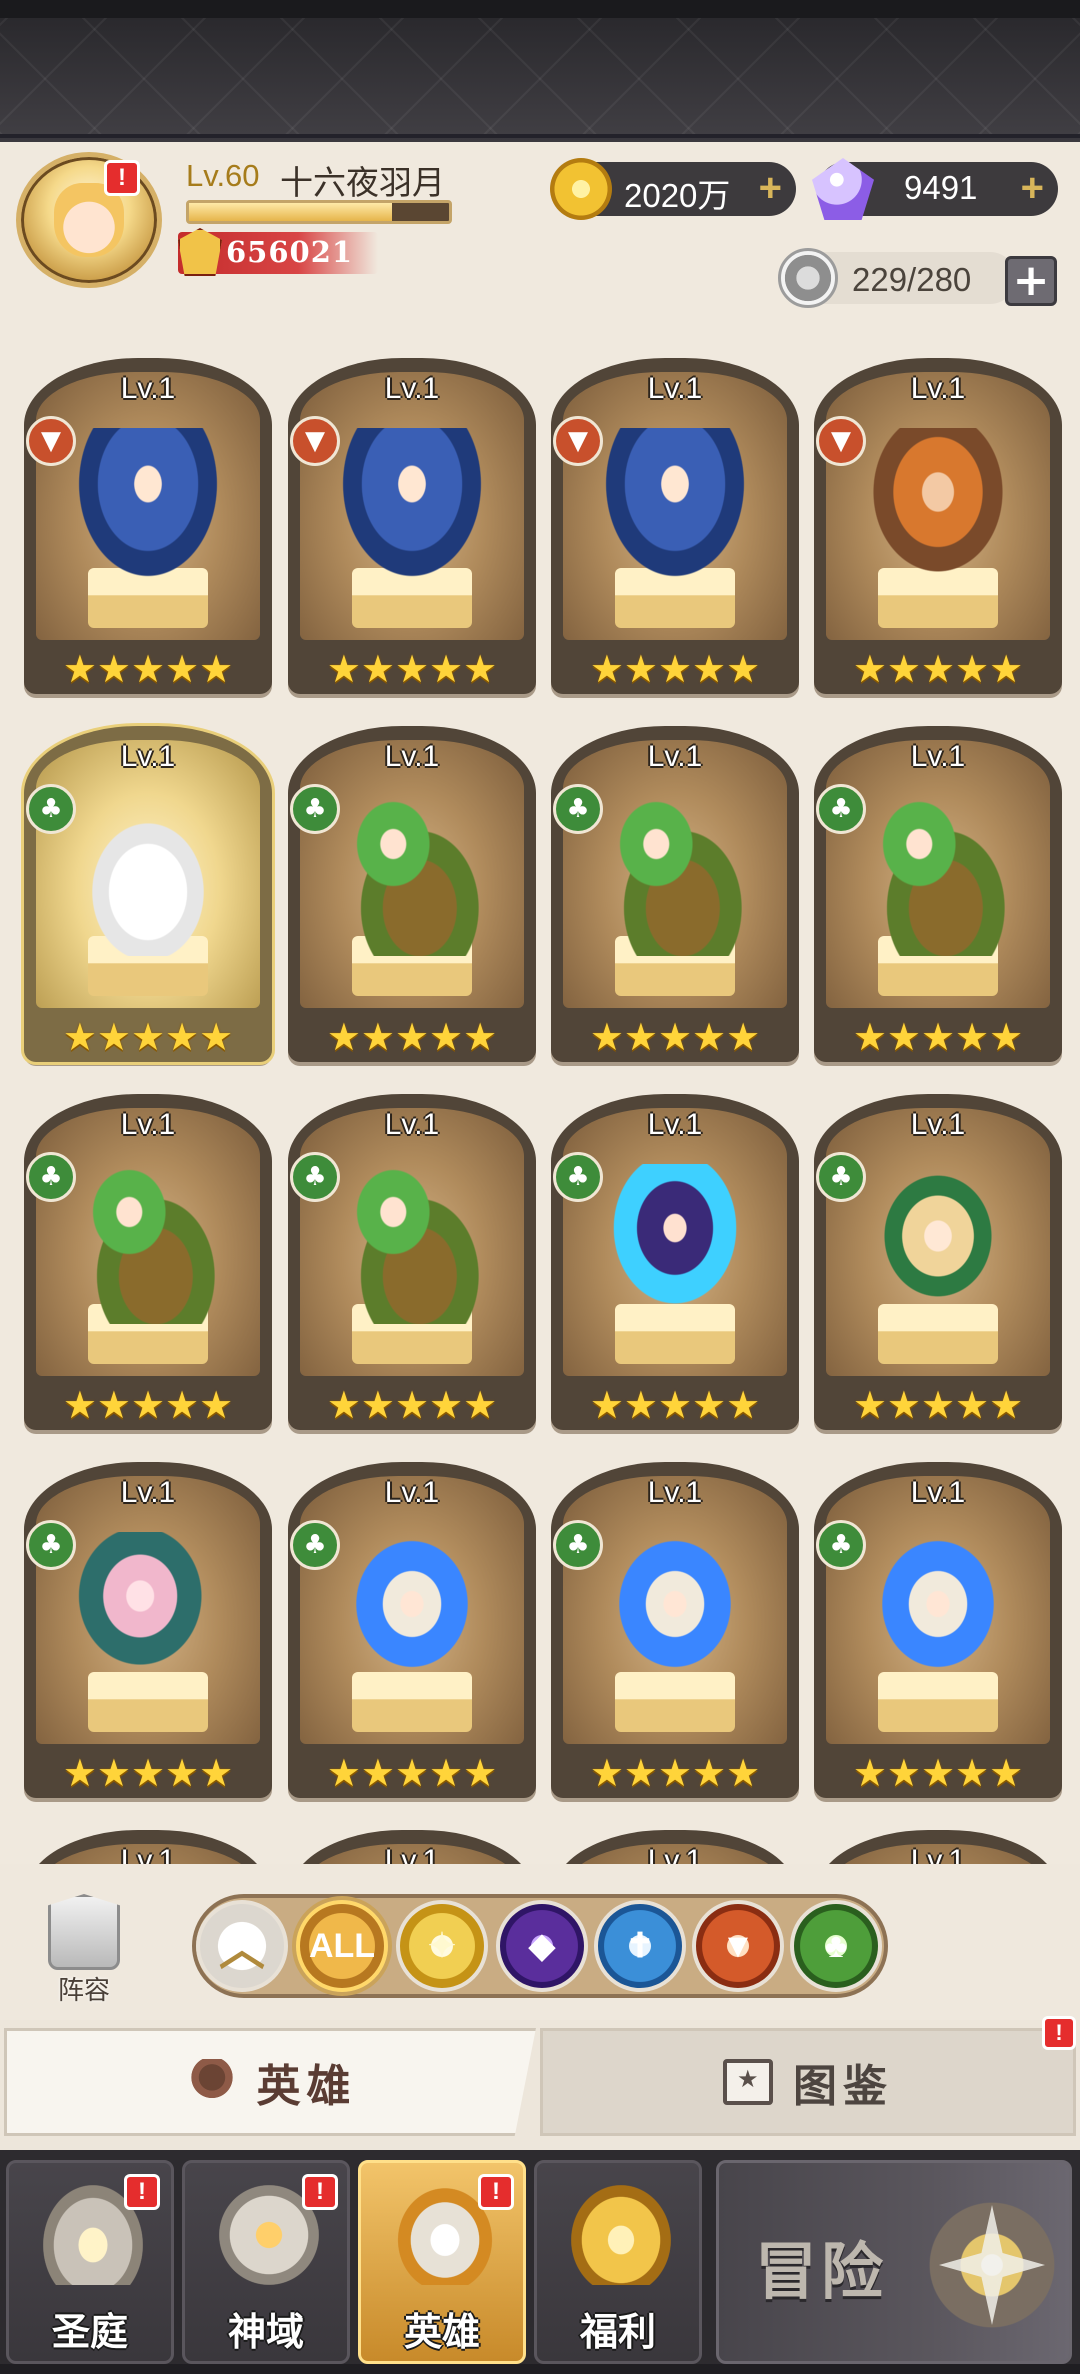 The image size is (1080, 2374). Describe the element at coordinates (89, 2332) in the screenshot. I see `nav-court-label: 圣庭` at that location.